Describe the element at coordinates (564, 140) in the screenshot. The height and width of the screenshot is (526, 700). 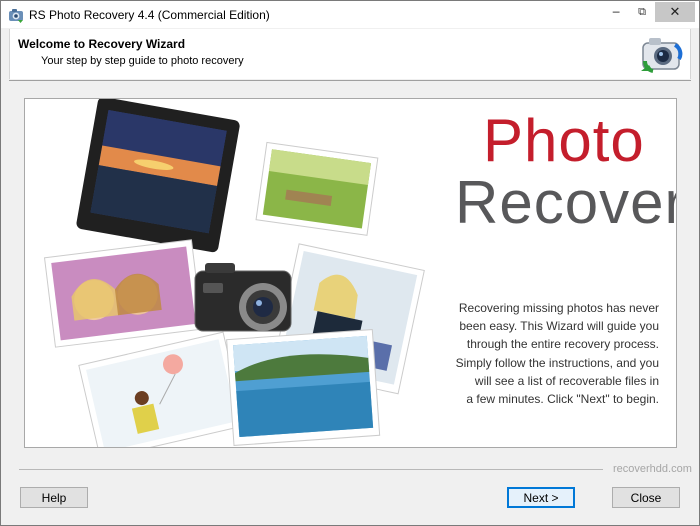
I see `brand-photo-text: Photo` at that location.